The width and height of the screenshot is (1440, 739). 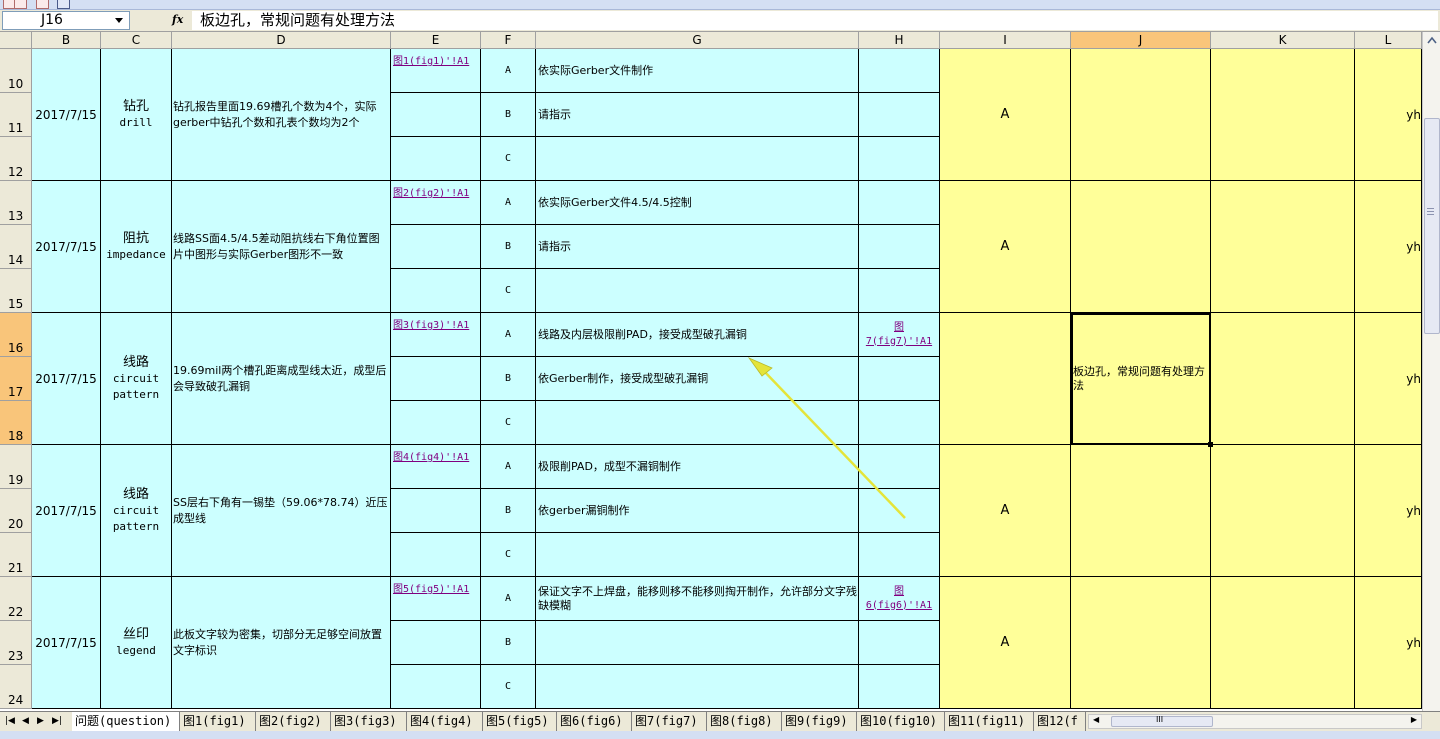 I want to click on reference-link-cell: 图 7(fig7)'!A1, so click(x=899, y=335).